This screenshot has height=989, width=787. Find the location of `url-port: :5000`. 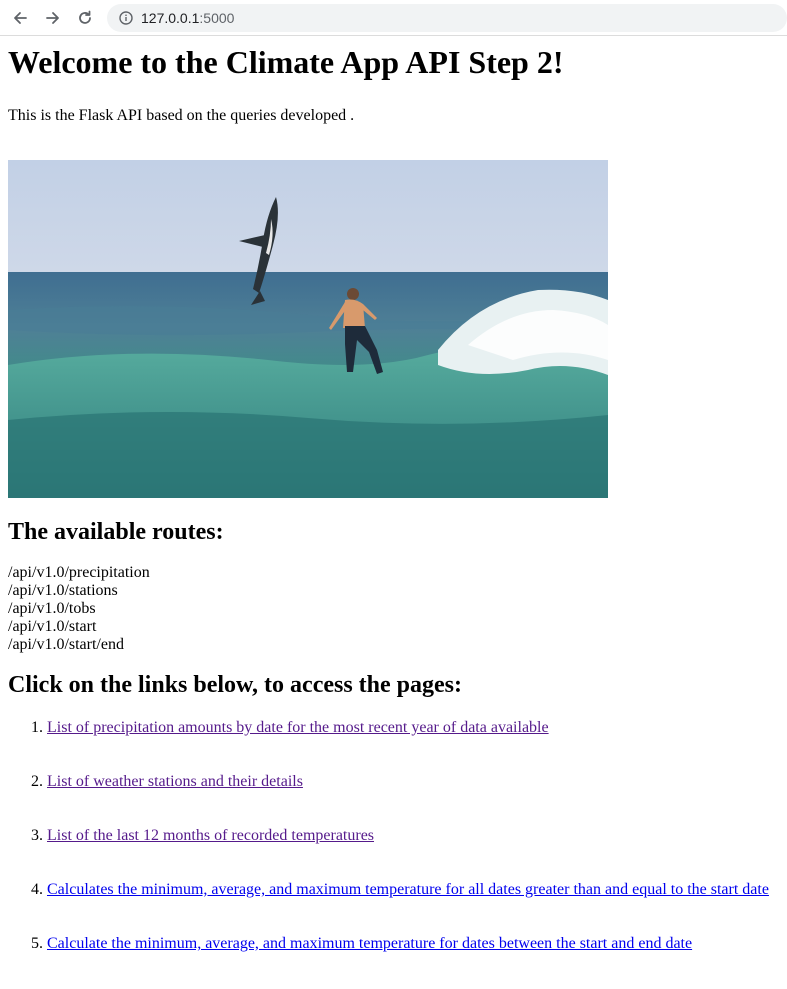

url-port: :5000 is located at coordinates (217, 18).